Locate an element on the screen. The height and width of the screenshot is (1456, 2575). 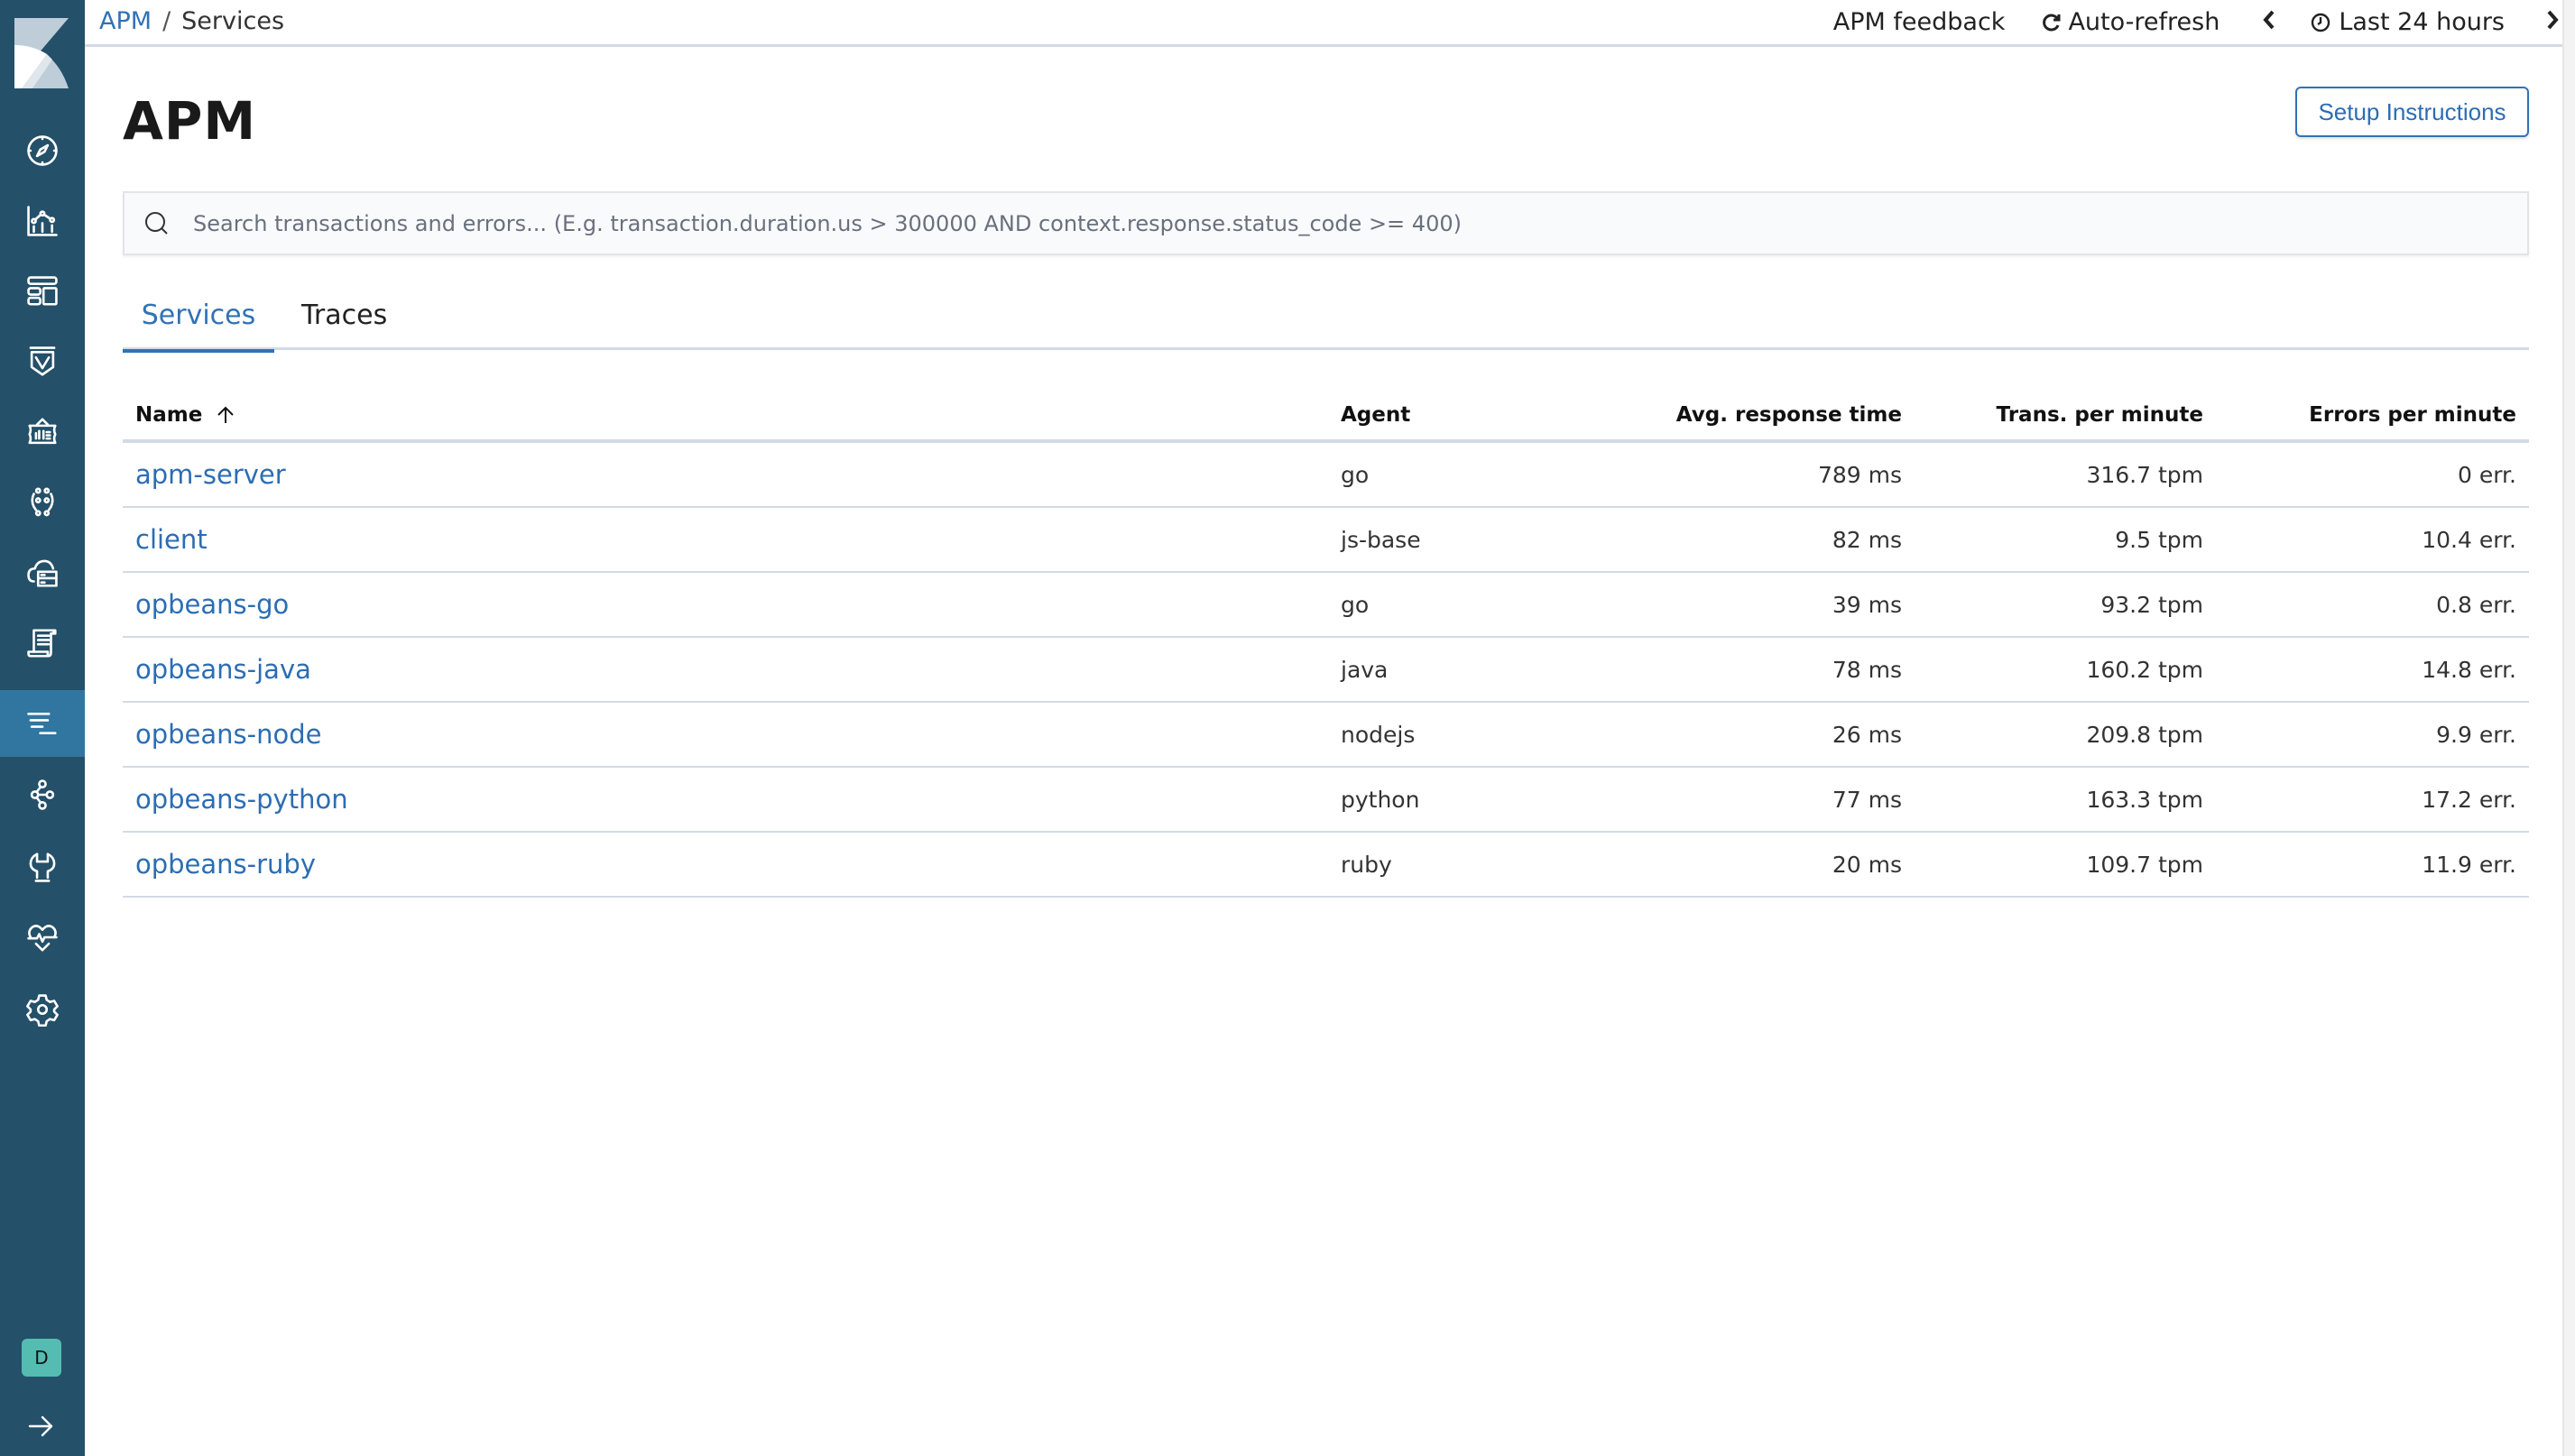
cell-agent: js-base is located at coordinates (1381, 539).